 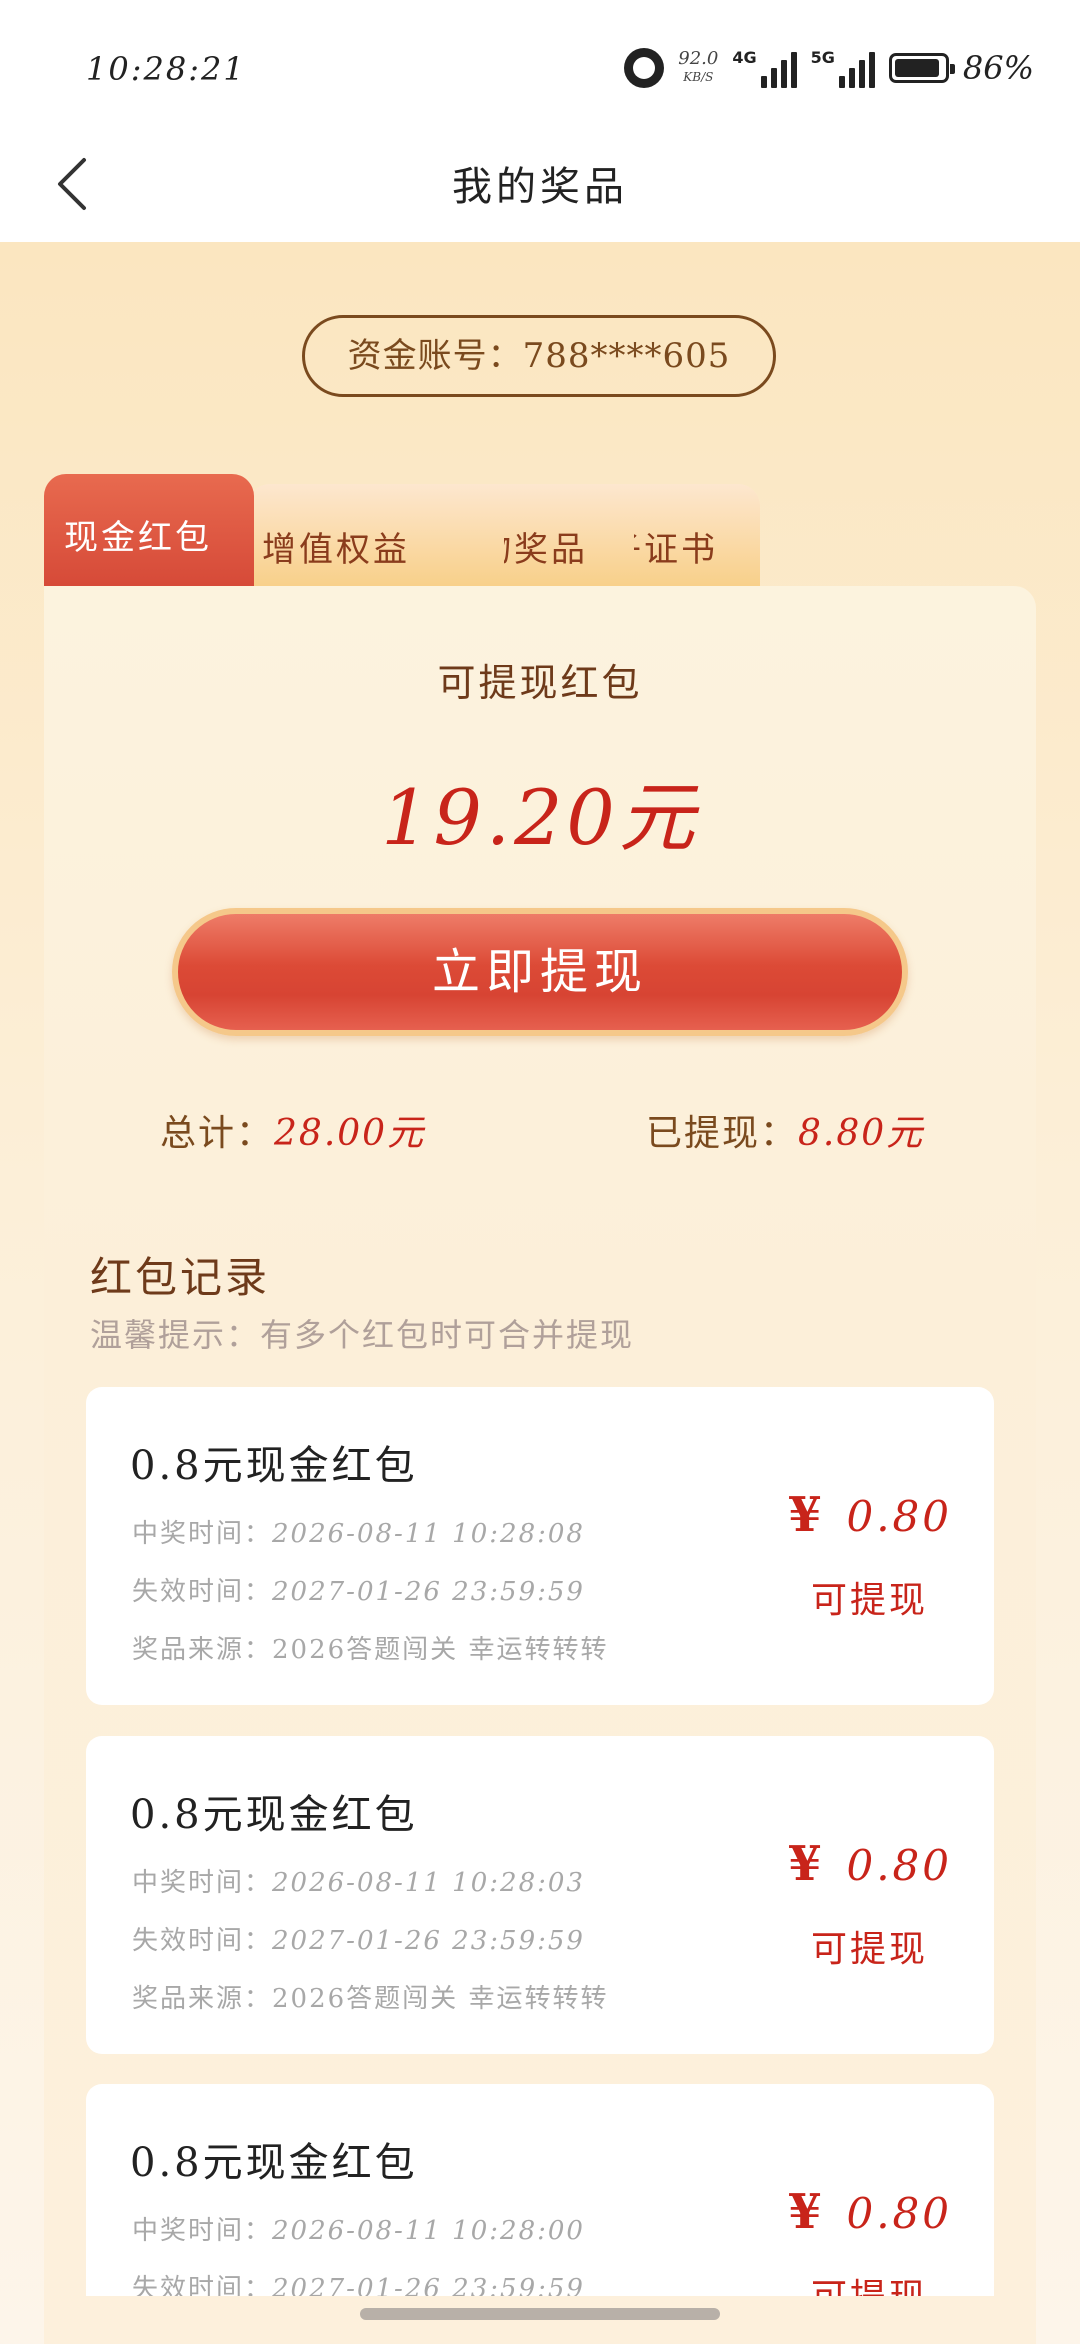 I want to click on signal-4g-icon: 4G, so click(x=764, y=68).